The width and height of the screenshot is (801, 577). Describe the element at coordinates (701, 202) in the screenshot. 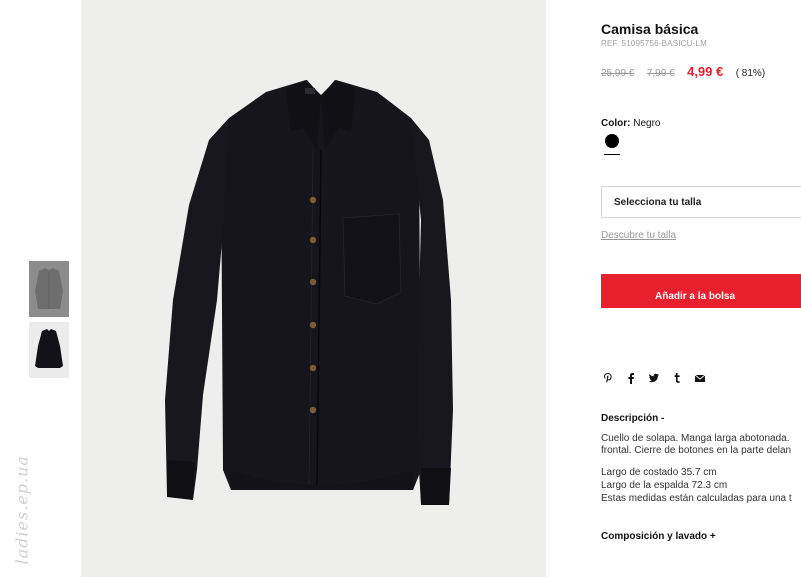

I see `size-select: Selecciona tu talla` at that location.